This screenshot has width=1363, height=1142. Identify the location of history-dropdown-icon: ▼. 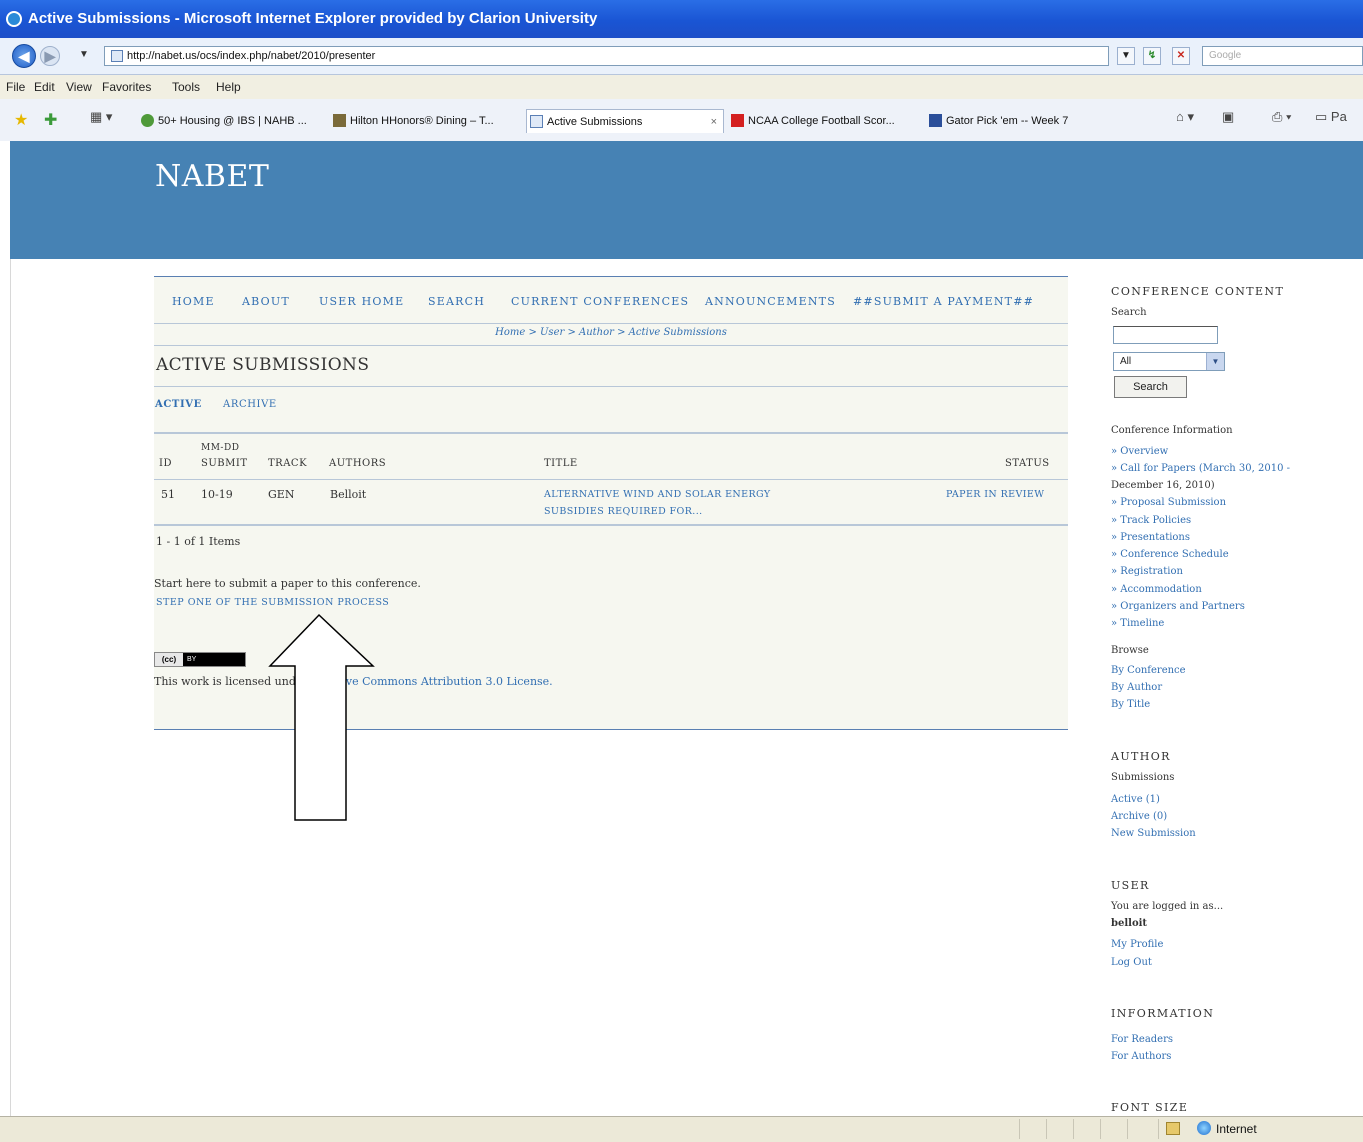
(84, 54).